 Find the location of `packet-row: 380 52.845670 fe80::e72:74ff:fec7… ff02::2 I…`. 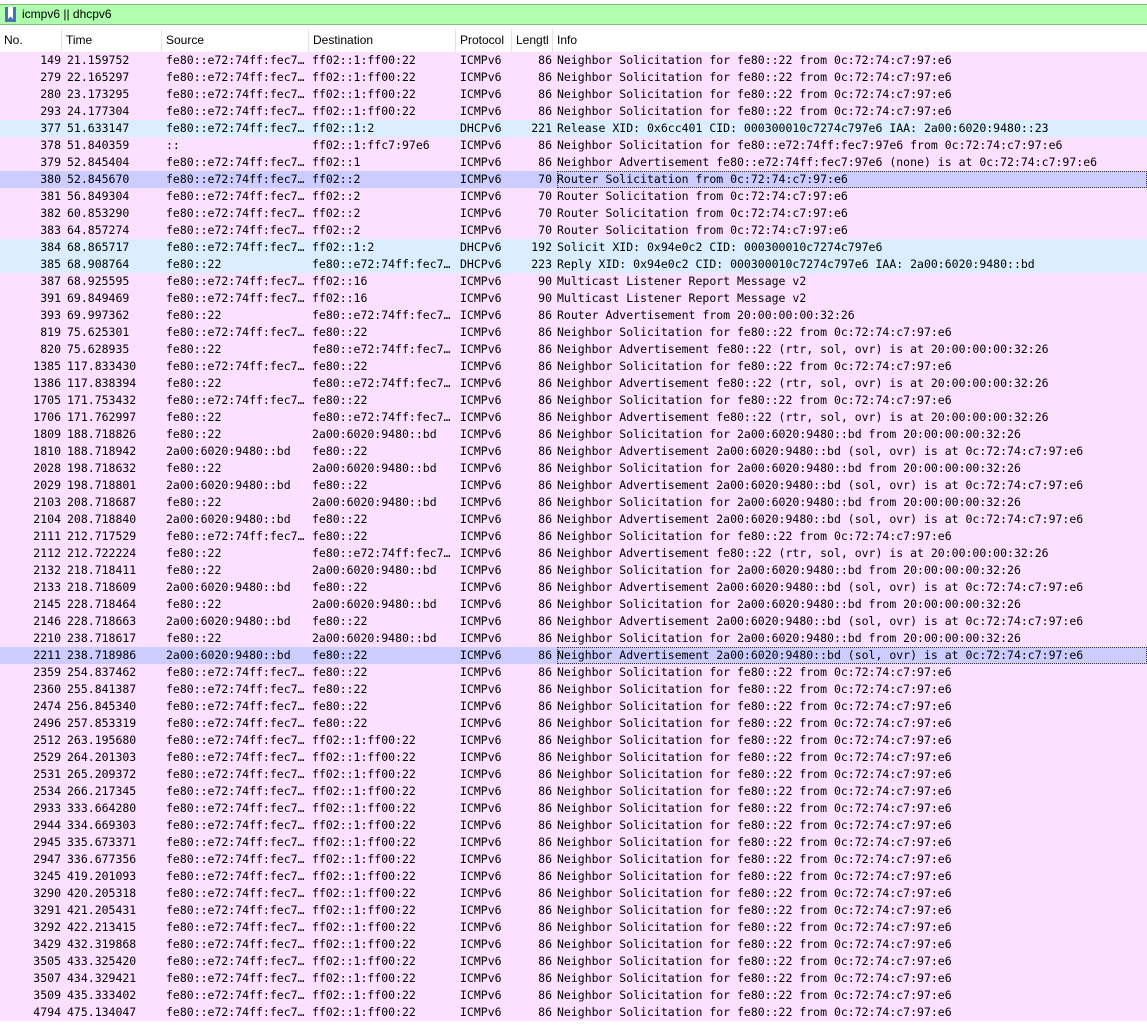

packet-row: 380 52.845670 fe80::e72:74ff:fec7… ff02::2 I… is located at coordinates (573, 179).